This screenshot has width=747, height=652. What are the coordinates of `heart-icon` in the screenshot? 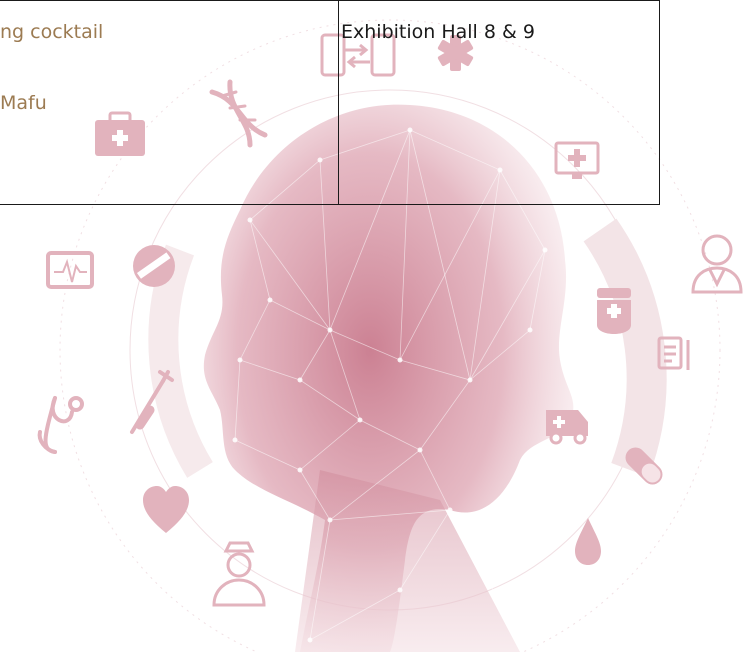 It's located at (166, 509).